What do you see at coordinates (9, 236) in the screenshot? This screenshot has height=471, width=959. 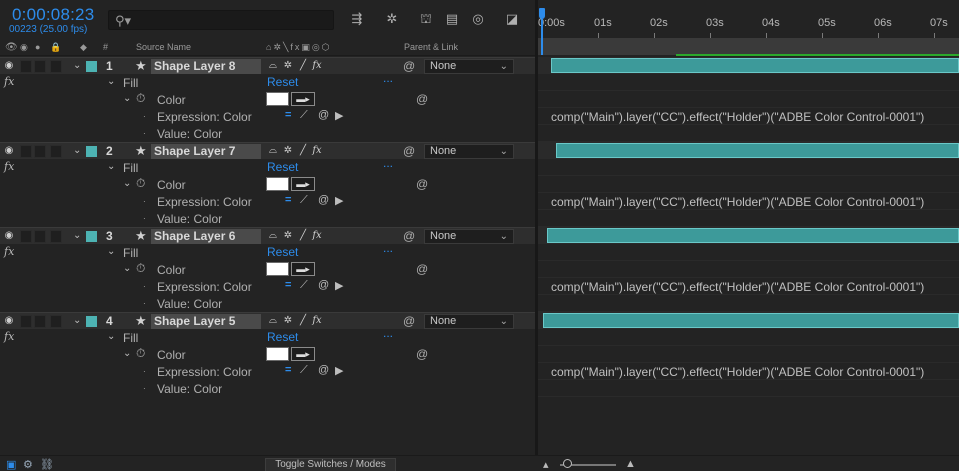 I see `visibility-eye-icon: ◉` at bounding box center [9, 236].